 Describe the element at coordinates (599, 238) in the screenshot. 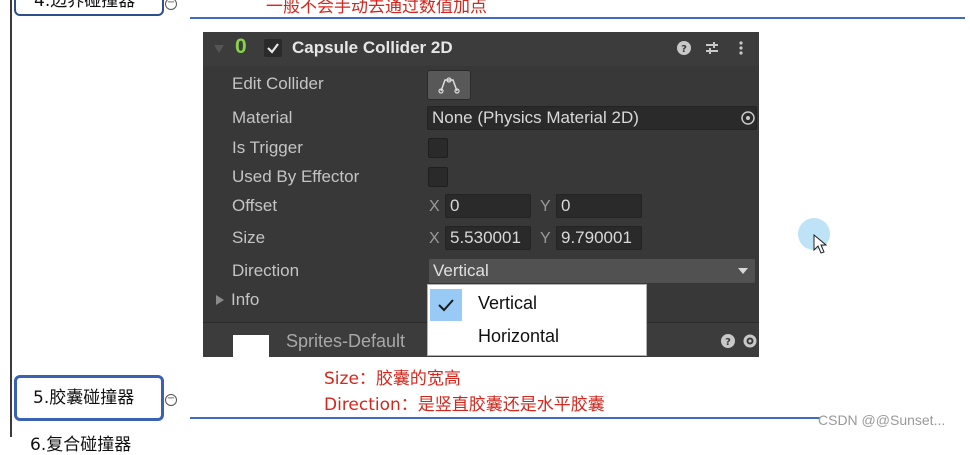

I see `size-y-field: 9.790001` at that location.